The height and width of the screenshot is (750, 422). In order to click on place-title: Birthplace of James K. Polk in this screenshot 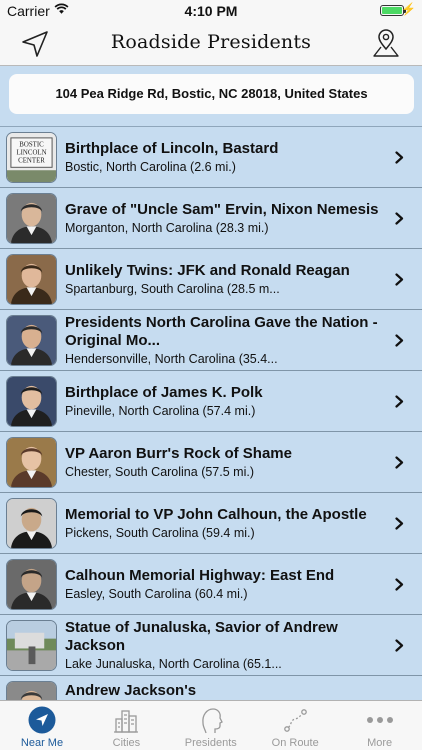, I will do `click(164, 392)`.